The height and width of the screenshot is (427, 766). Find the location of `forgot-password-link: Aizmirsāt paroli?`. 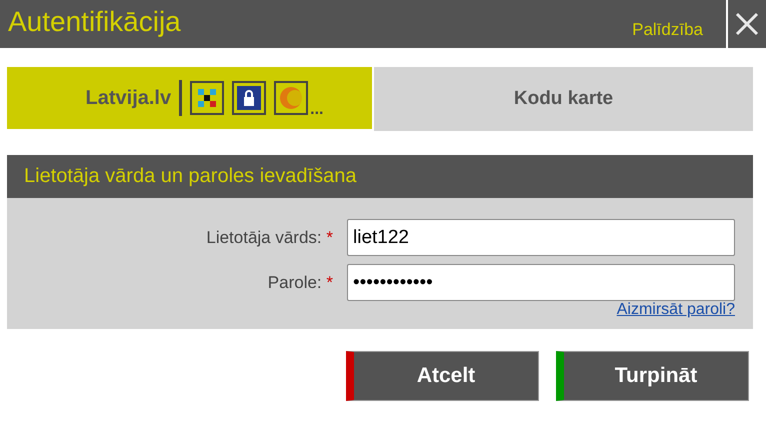

forgot-password-link: Aizmirsāt paroli? is located at coordinates (675, 310).